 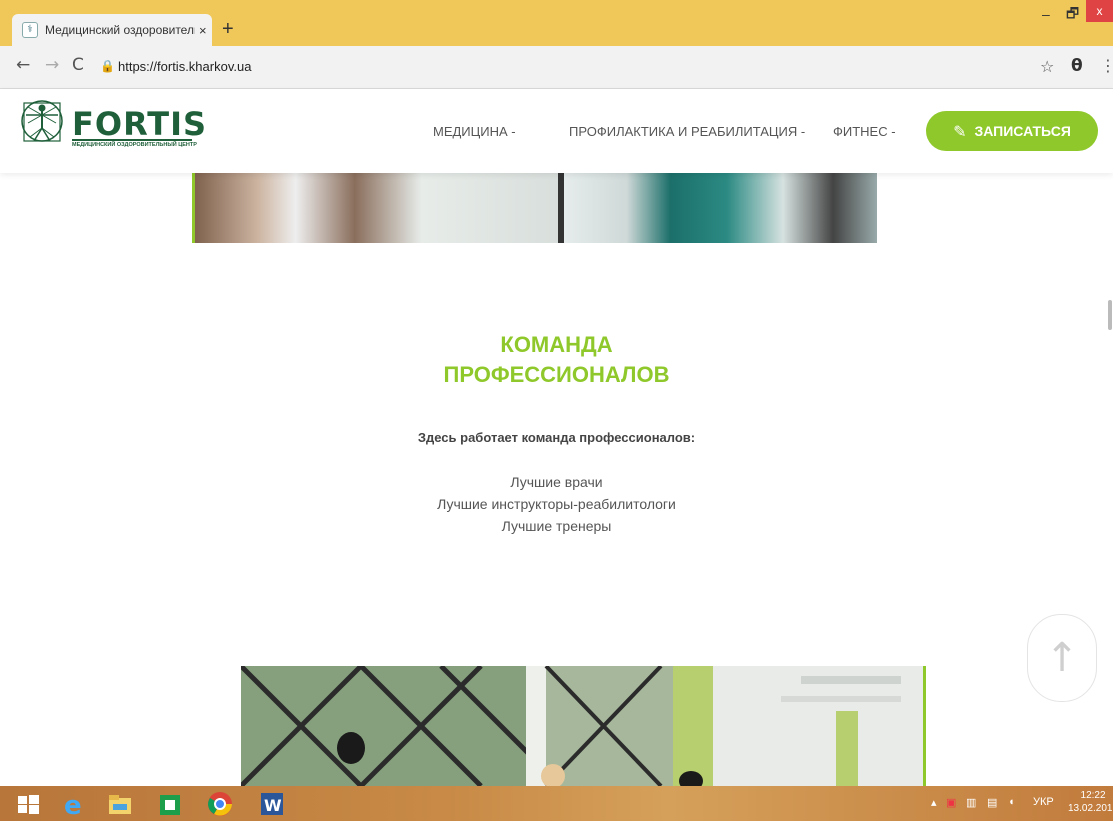 I want to click on internet-explorer-icon: e, so click(x=74, y=804).